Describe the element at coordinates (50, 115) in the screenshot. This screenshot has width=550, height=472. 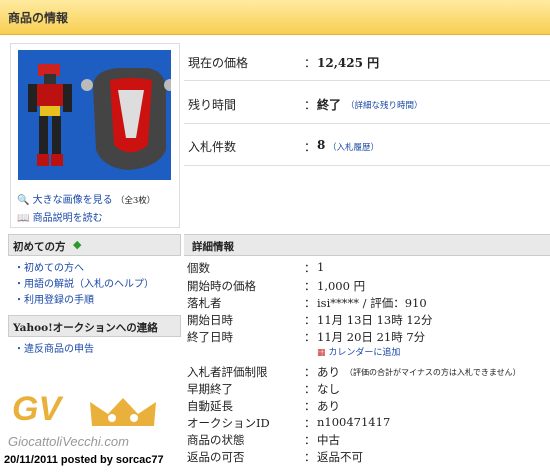
I see `robot-figure` at that location.